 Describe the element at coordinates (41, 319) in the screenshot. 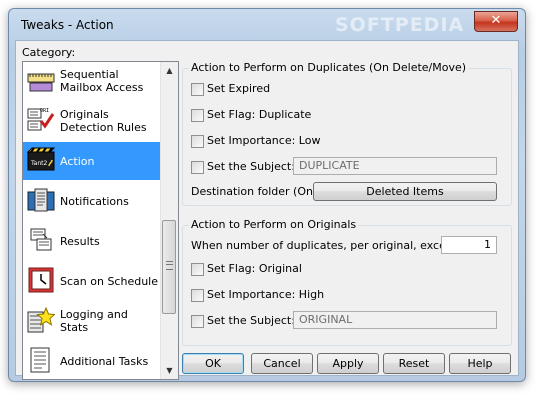

I see `logging-icon` at that location.